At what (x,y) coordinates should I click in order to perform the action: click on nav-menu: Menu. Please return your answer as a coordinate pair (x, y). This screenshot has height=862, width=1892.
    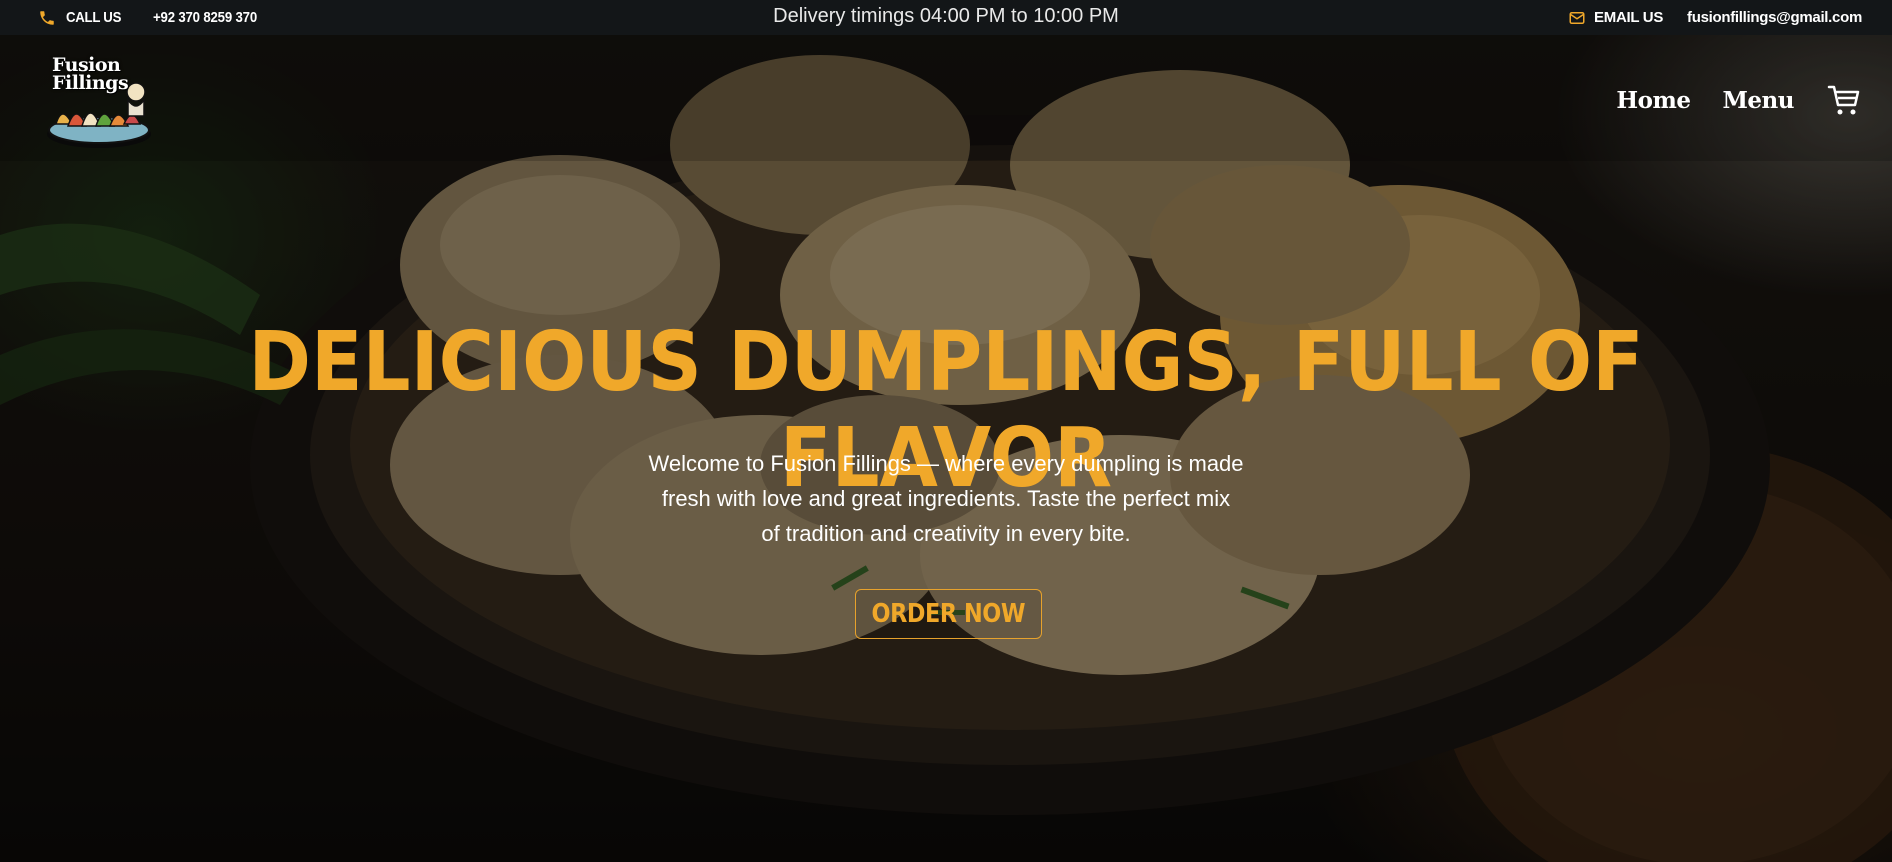
    Looking at the image, I should click on (1758, 100).